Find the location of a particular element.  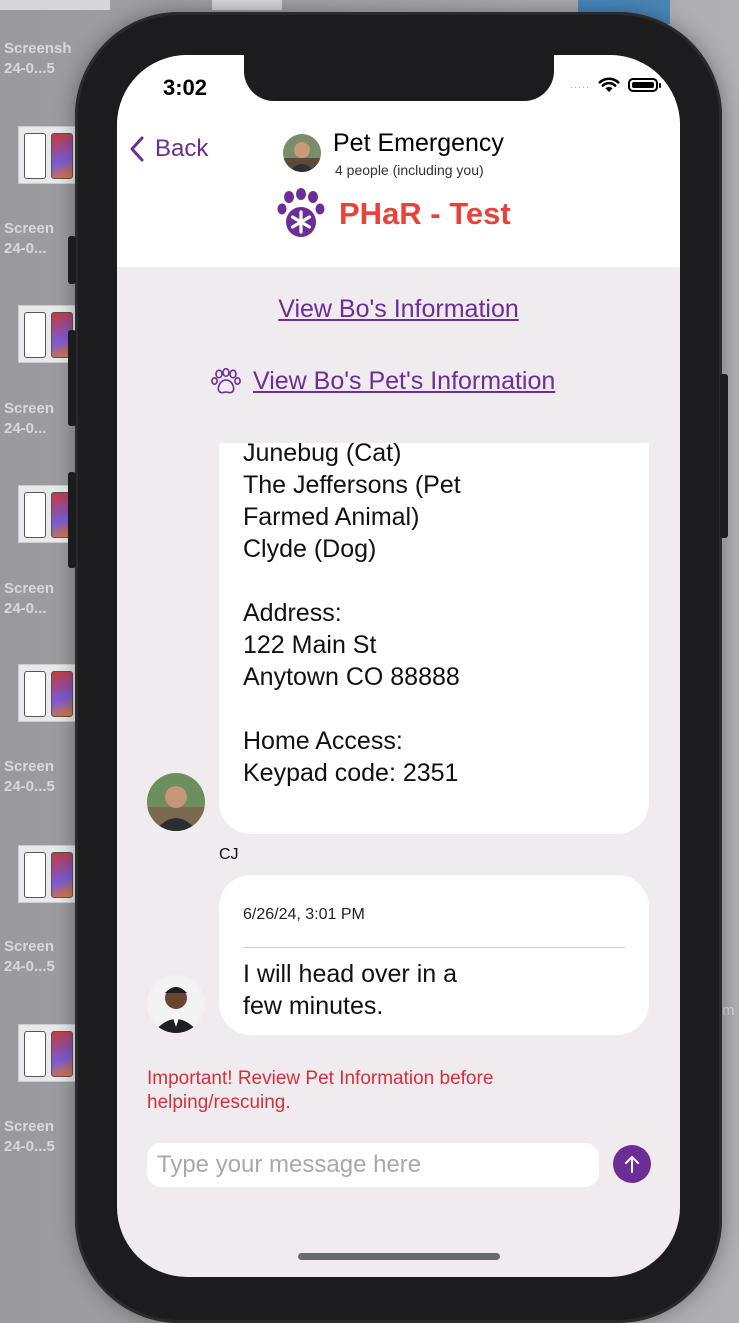

message-line: Anytown CO 88888 is located at coordinates (351, 677).